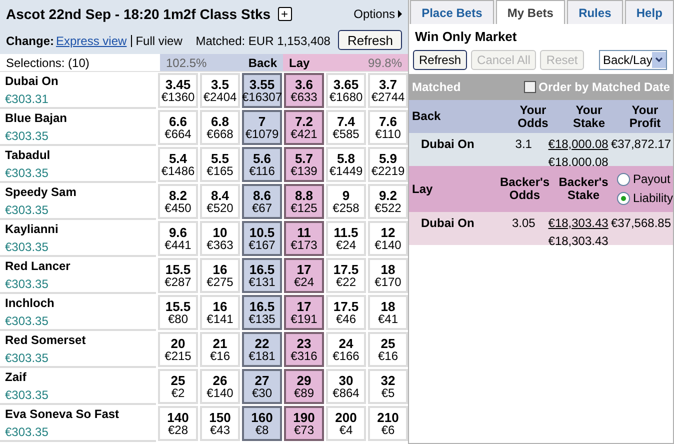 The height and width of the screenshot is (444, 674). I want to click on runner-name: Red Somerset, so click(46, 340).